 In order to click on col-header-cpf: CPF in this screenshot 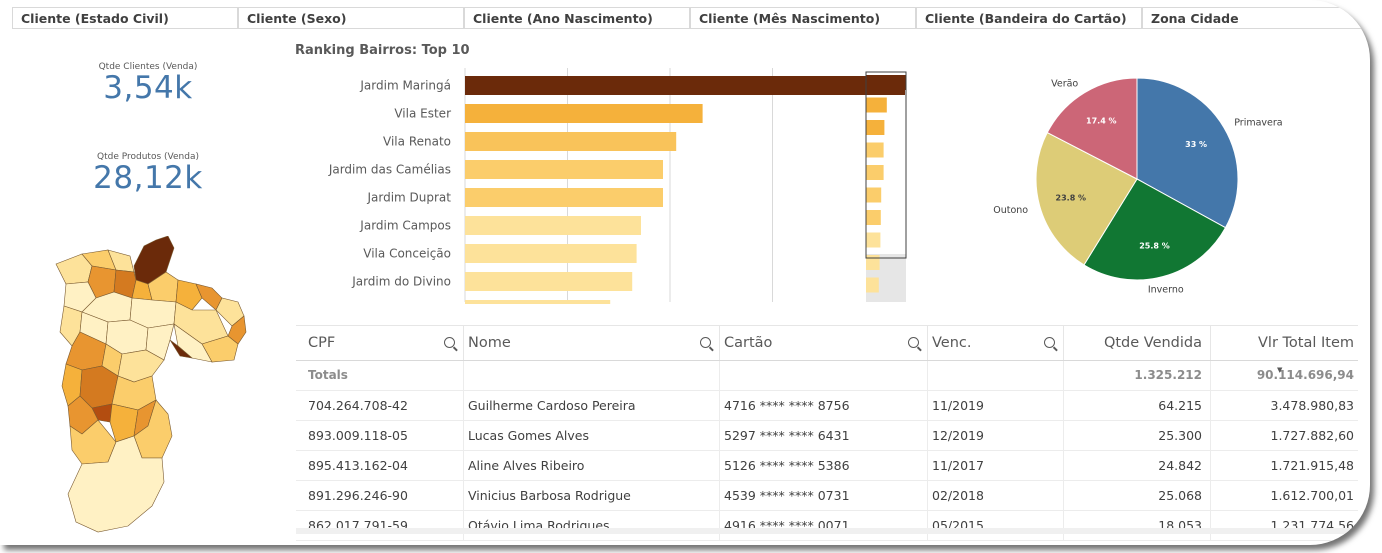, I will do `click(380, 343)`.